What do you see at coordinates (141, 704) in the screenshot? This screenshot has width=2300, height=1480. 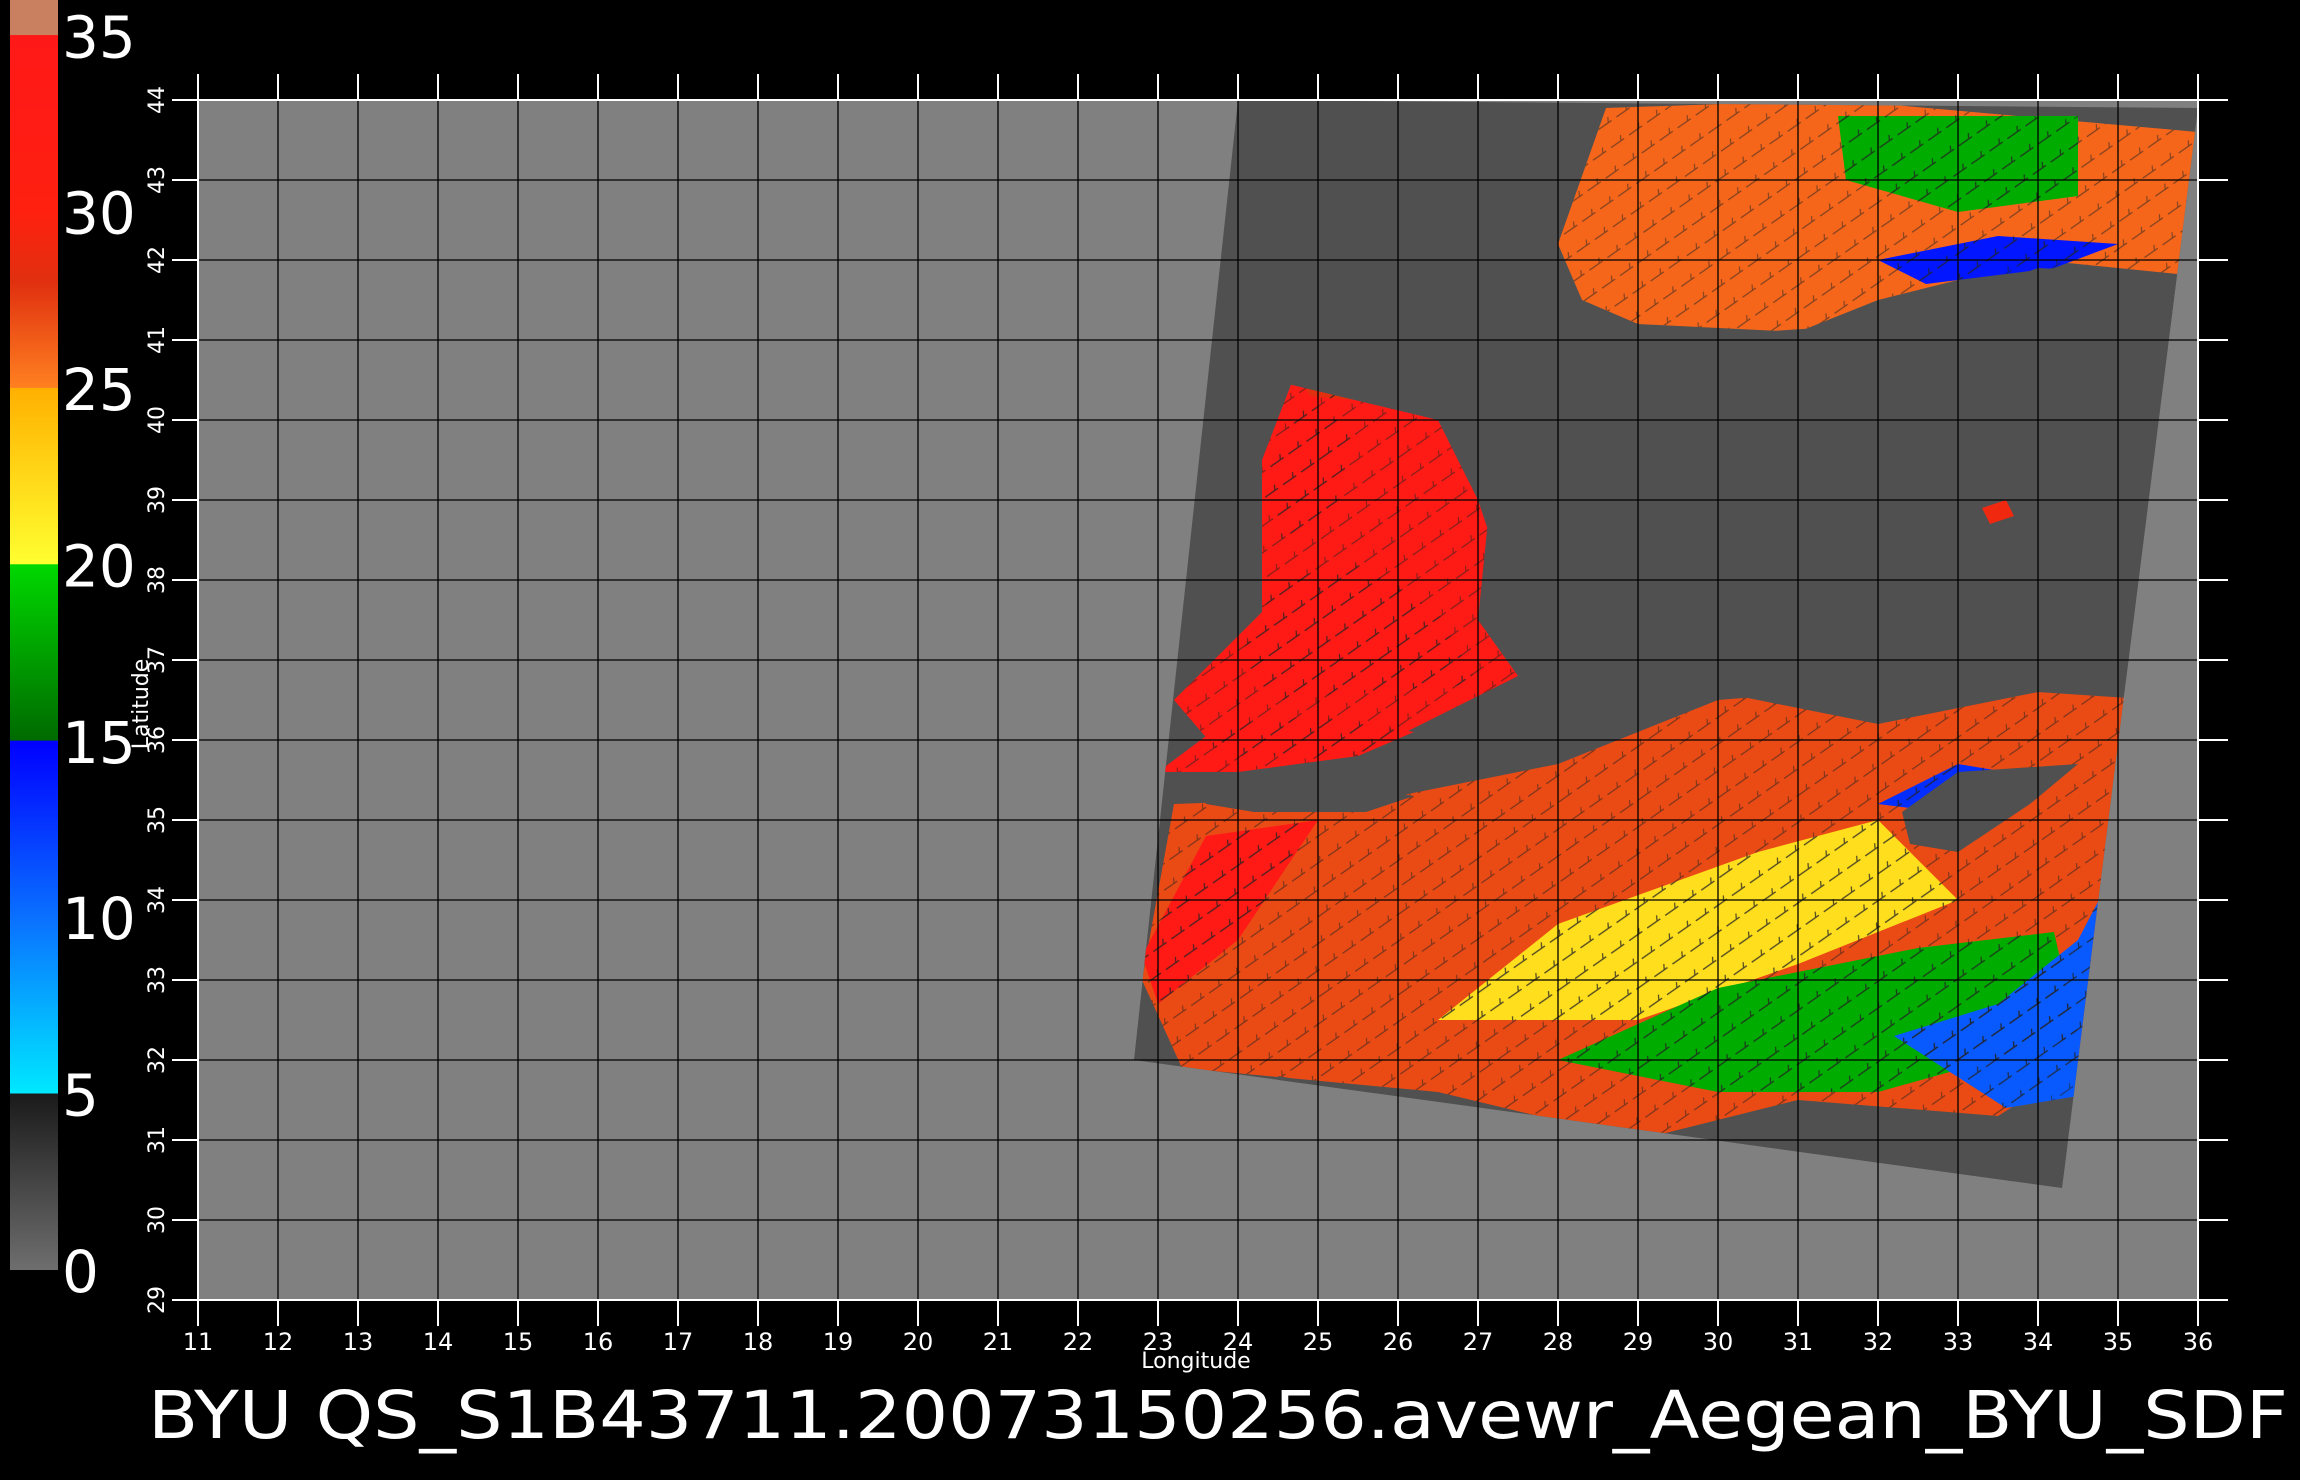 I see `y-axis-label: Latitude` at bounding box center [141, 704].